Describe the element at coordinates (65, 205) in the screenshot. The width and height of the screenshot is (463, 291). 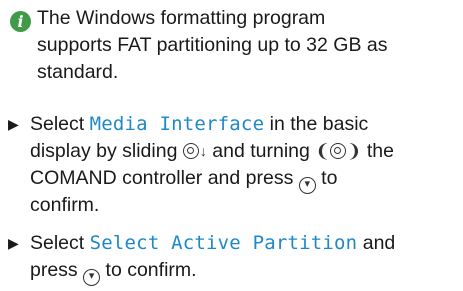
I see `step-1-confirm: confirm.` at that location.